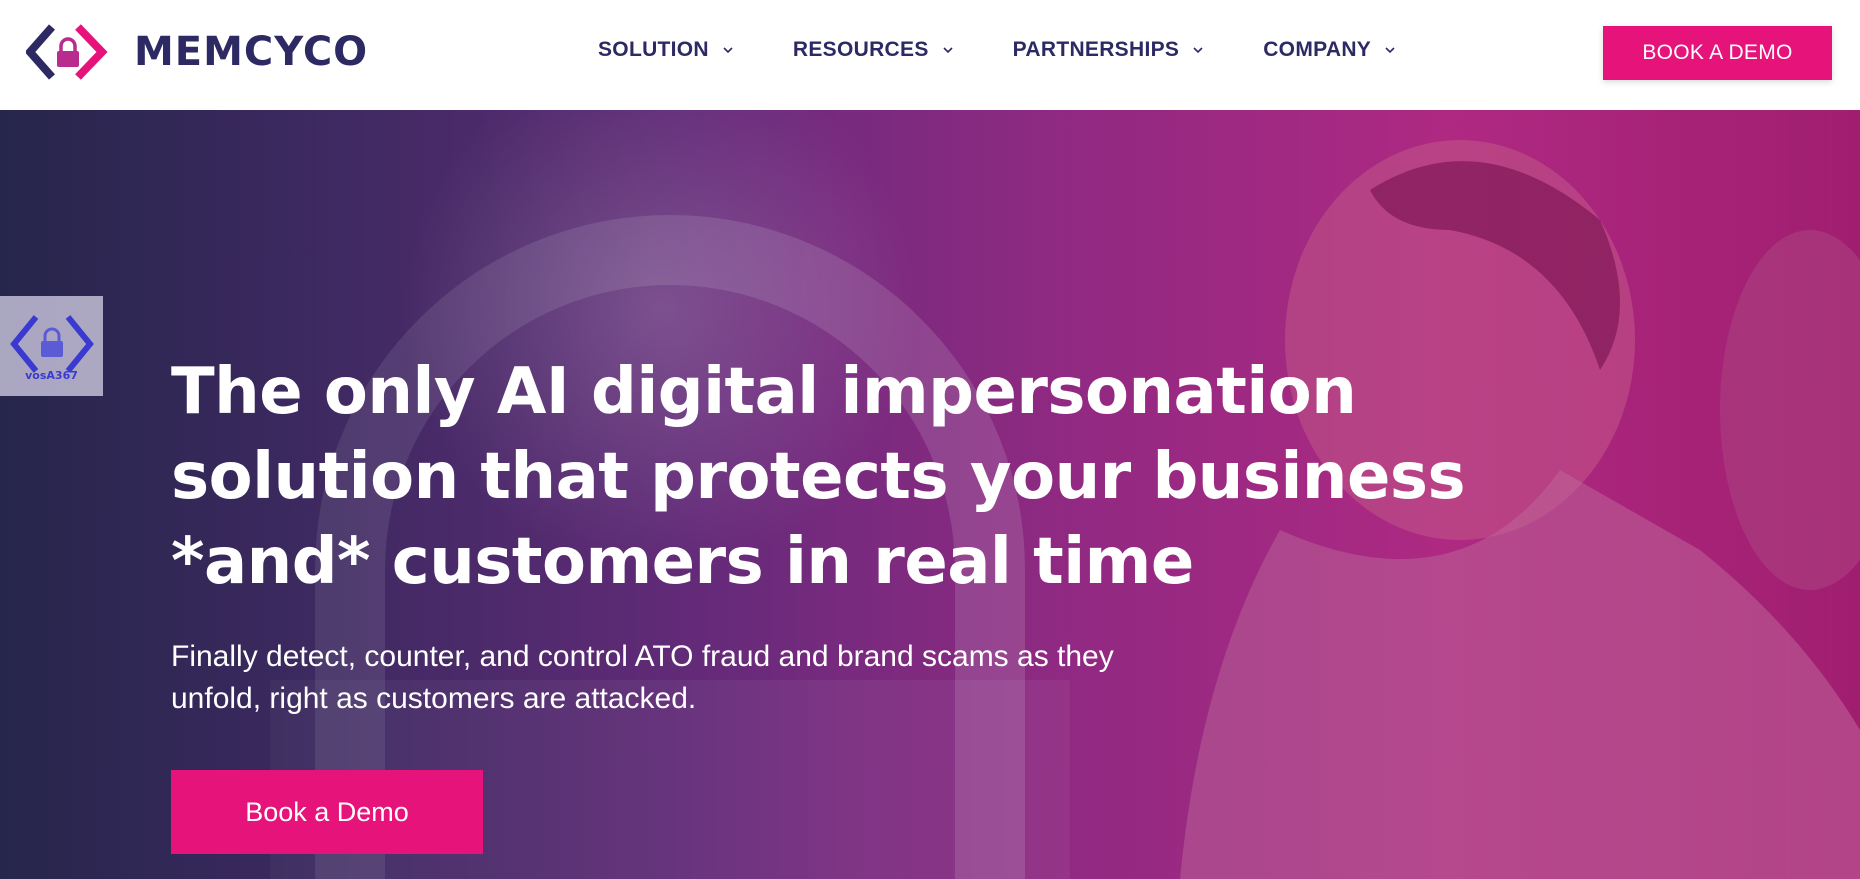 This screenshot has height=879, width=1860. What do you see at coordinates (860, 49) in the screenshot?
I see `nav-item-label: RESOURCES` at bounding box center [860, 49].